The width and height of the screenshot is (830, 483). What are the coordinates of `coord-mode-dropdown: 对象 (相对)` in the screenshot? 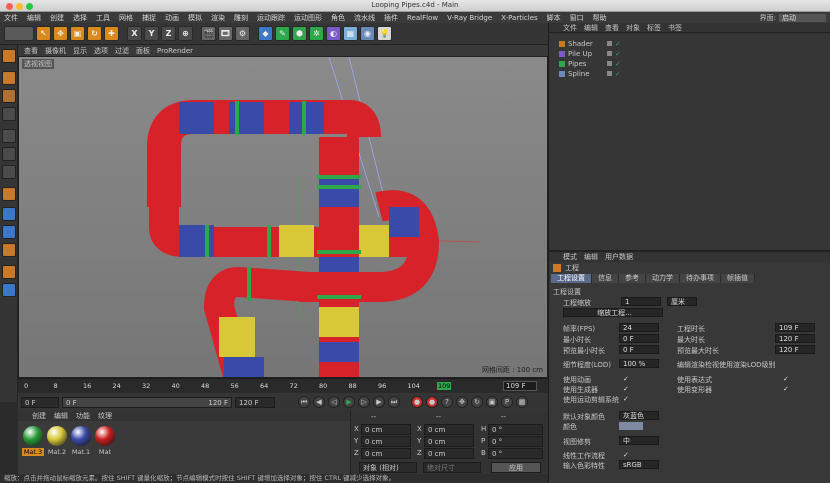 It's located at (388, 467).